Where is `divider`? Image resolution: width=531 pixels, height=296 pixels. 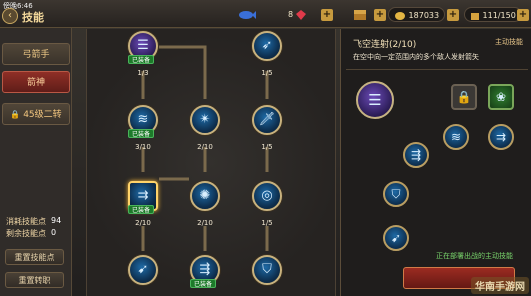 divider is located at coordinates (437, 69).